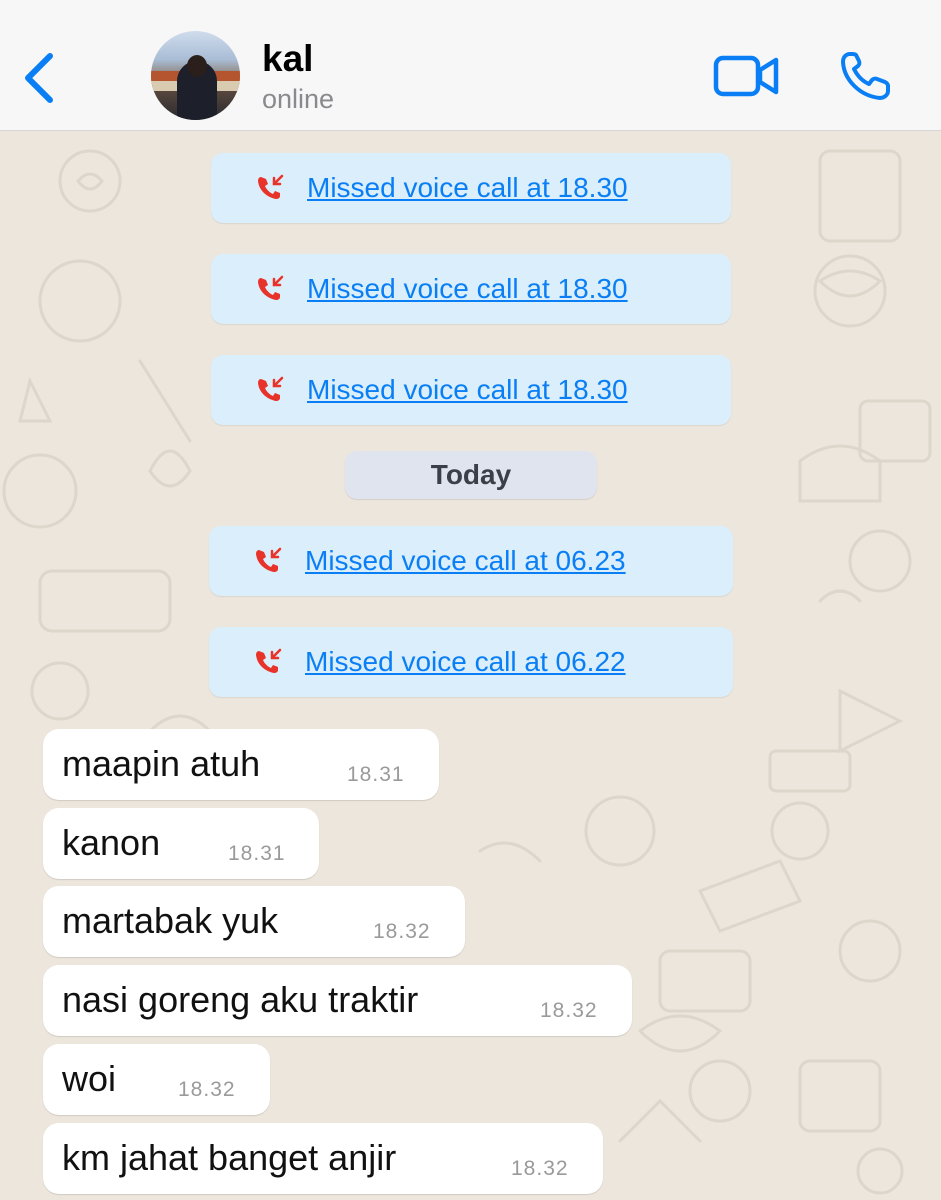 Image resolution: width=941 pixels, height=1200 pixels. Describe the element at coordinates (465, 662) in the screenshot. I see `missed-call-label: Missed voice call at 06.22` at that location.